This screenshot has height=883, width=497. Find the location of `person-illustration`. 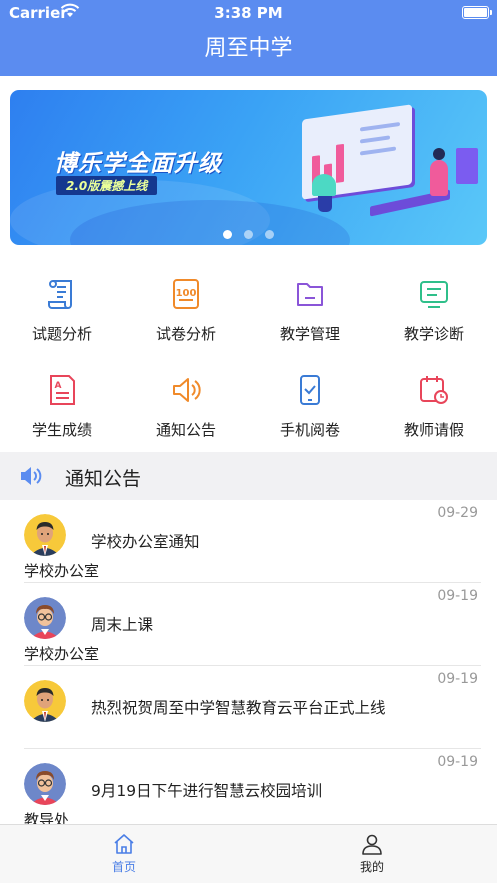

person-illustration is located at coordinates (439, 172).